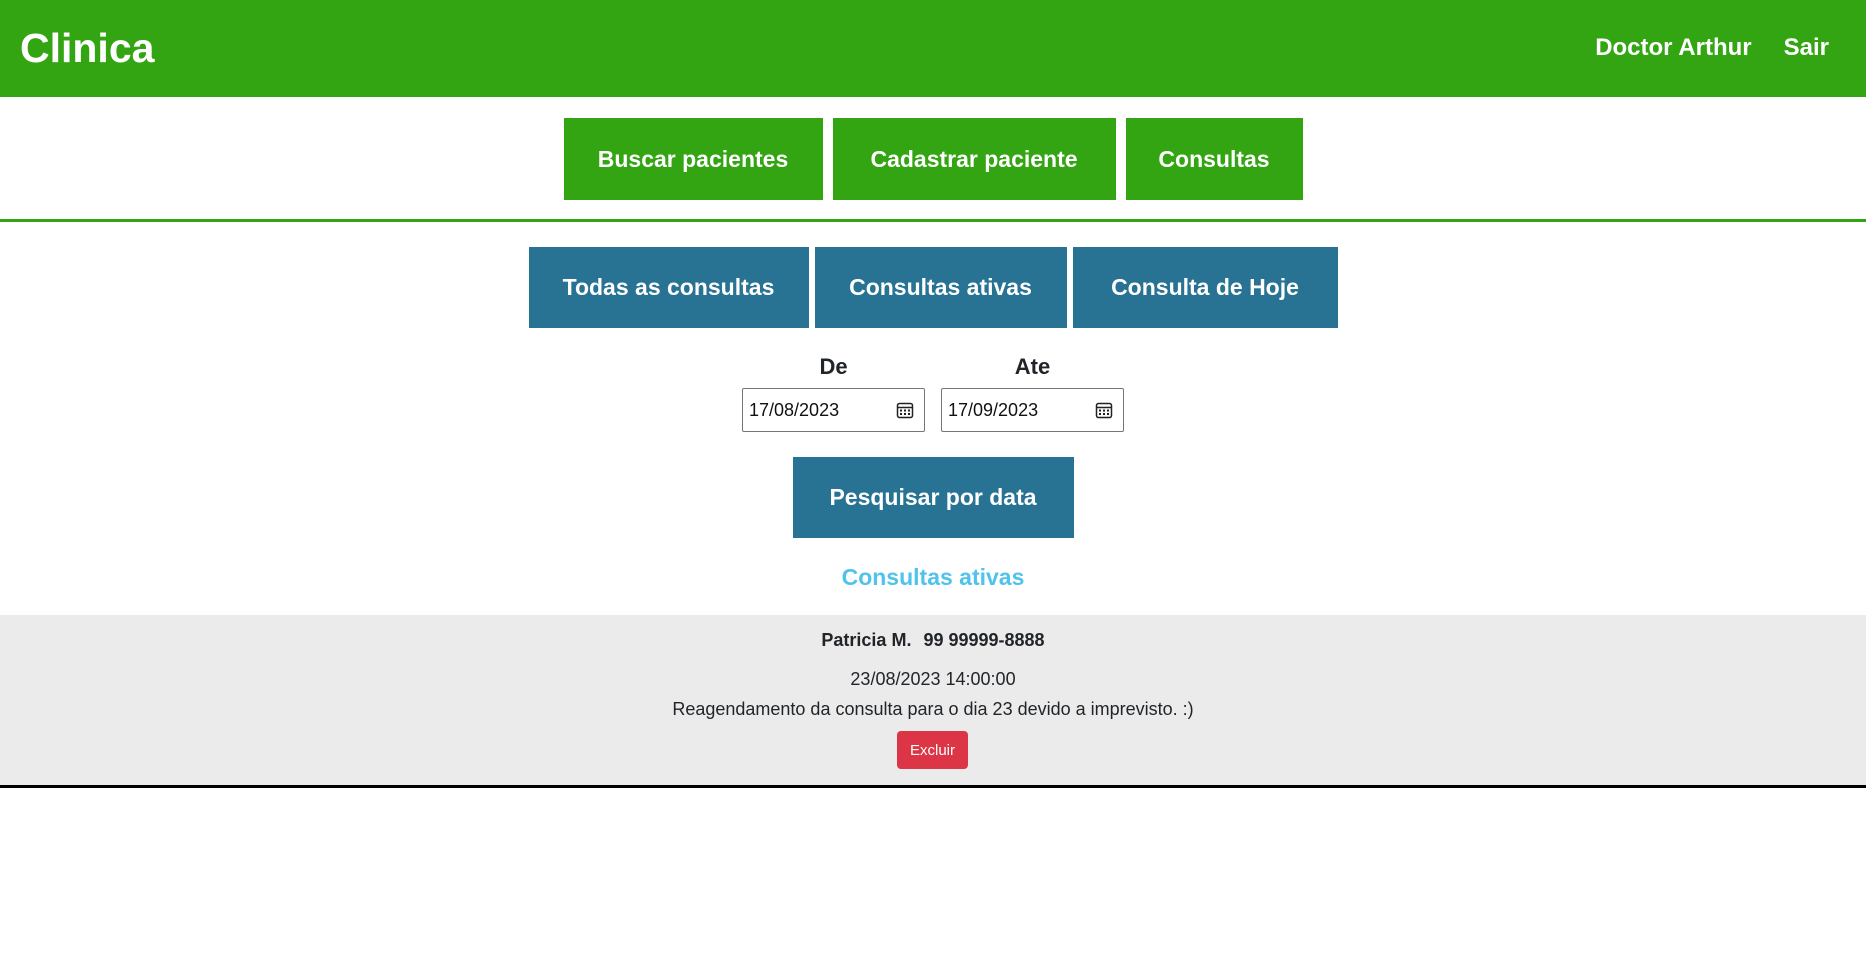 The height and width of the screenshot is (956, 1866). Describe the element at coordinates (866, 640) in the screenshot. I see `patient-name: Patricia M.` at that location.